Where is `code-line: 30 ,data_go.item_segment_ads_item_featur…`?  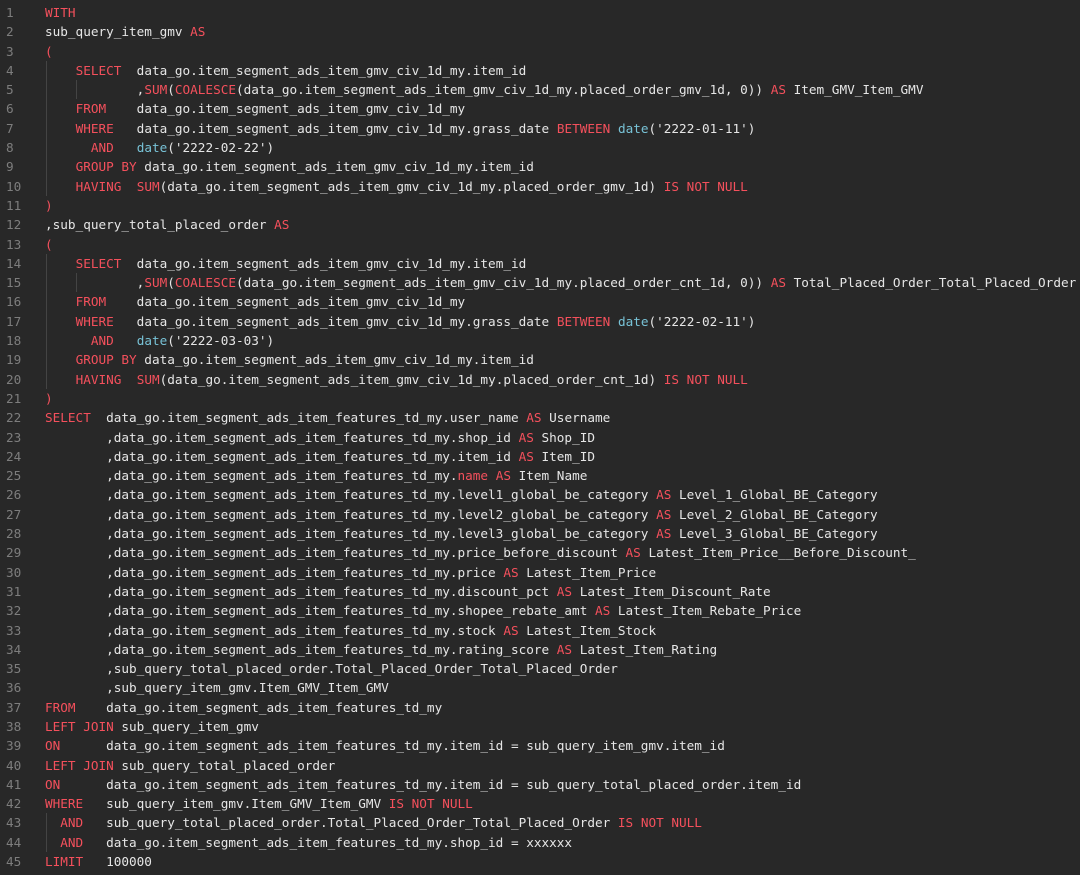 code-line: 30 ,data_go.item_segment_ads_item_featur… is located at coordinates (540, 572).